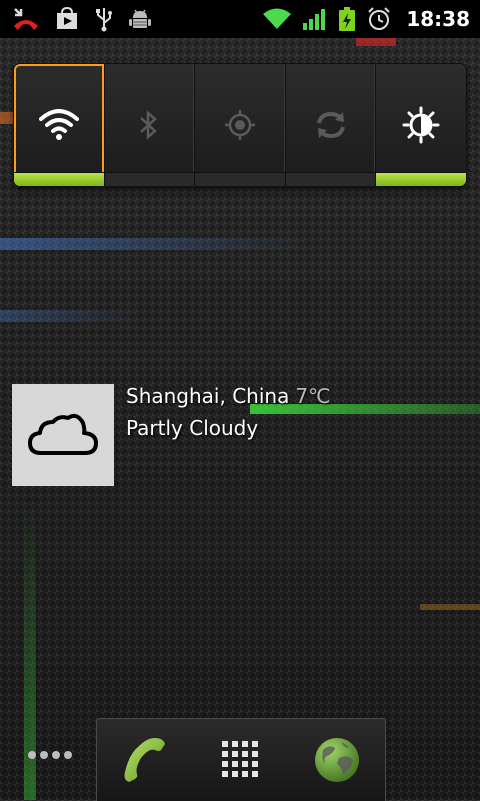 This screenshot has height=801, width=480. I want to click on android-debug-icon, so click(140, 19).